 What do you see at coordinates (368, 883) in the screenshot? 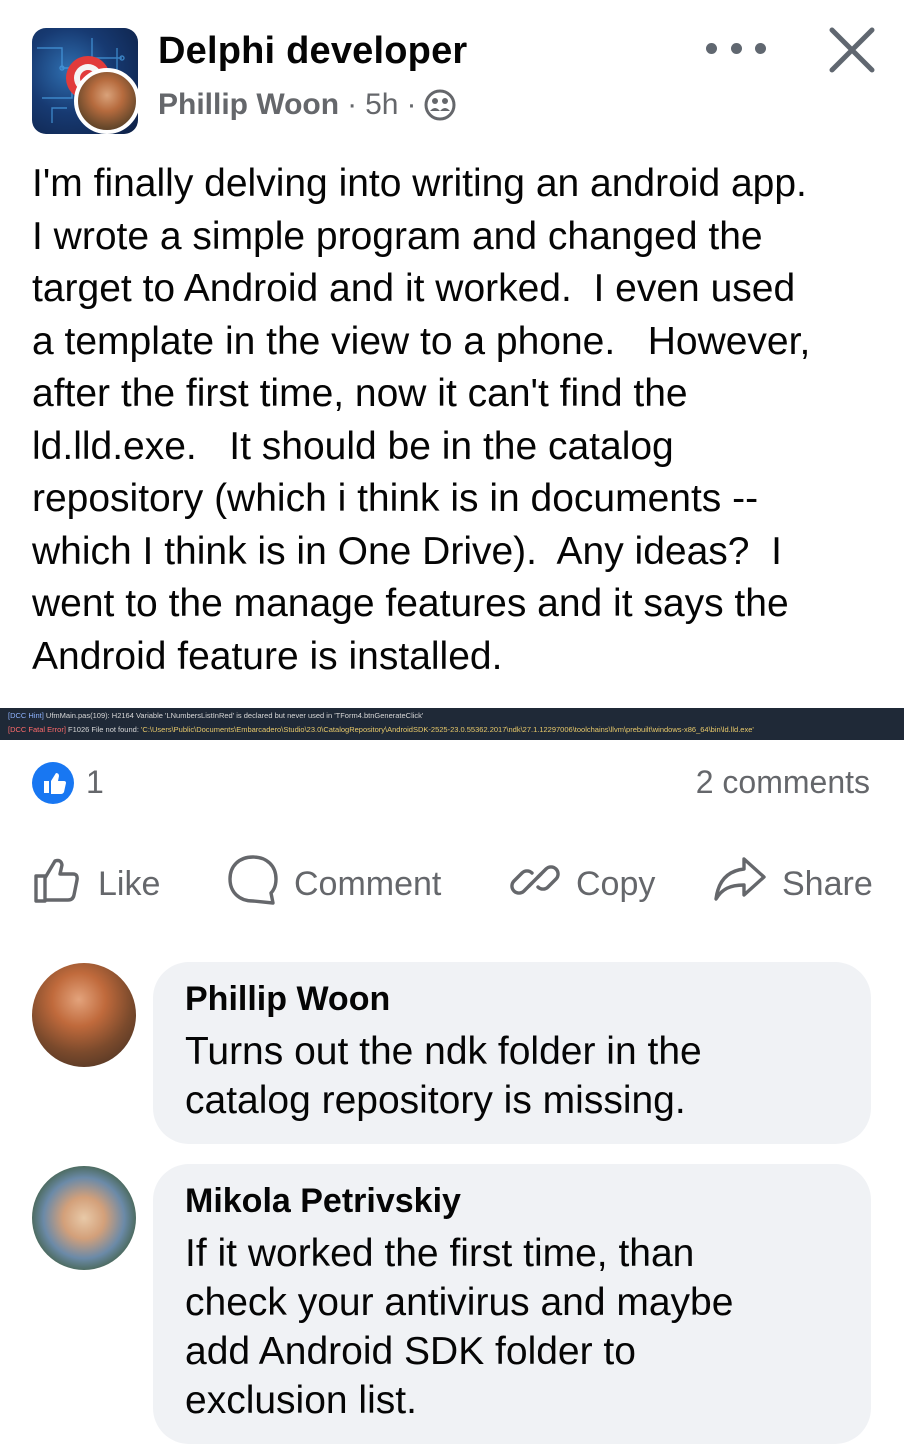
I see `comment-label: Comment` at bounding box center [368, 883].